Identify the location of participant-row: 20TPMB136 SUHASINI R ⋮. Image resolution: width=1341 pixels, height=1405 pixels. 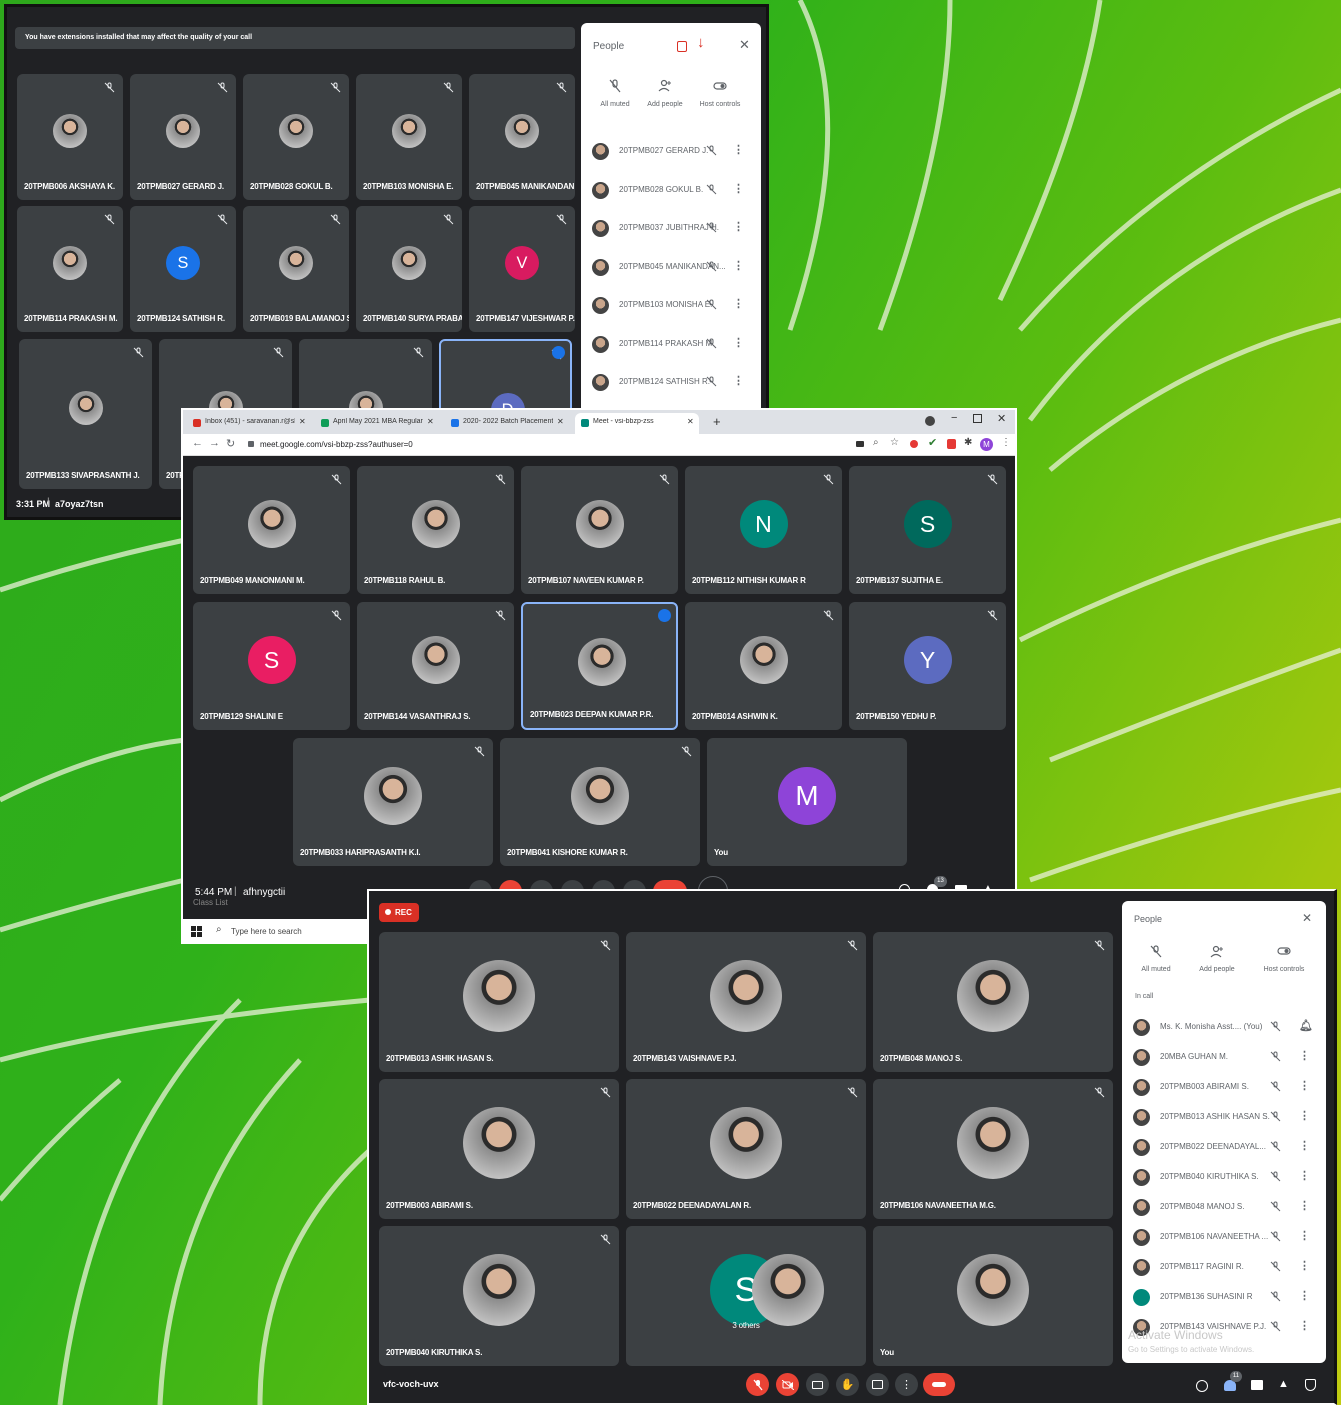
(1224, 1297).